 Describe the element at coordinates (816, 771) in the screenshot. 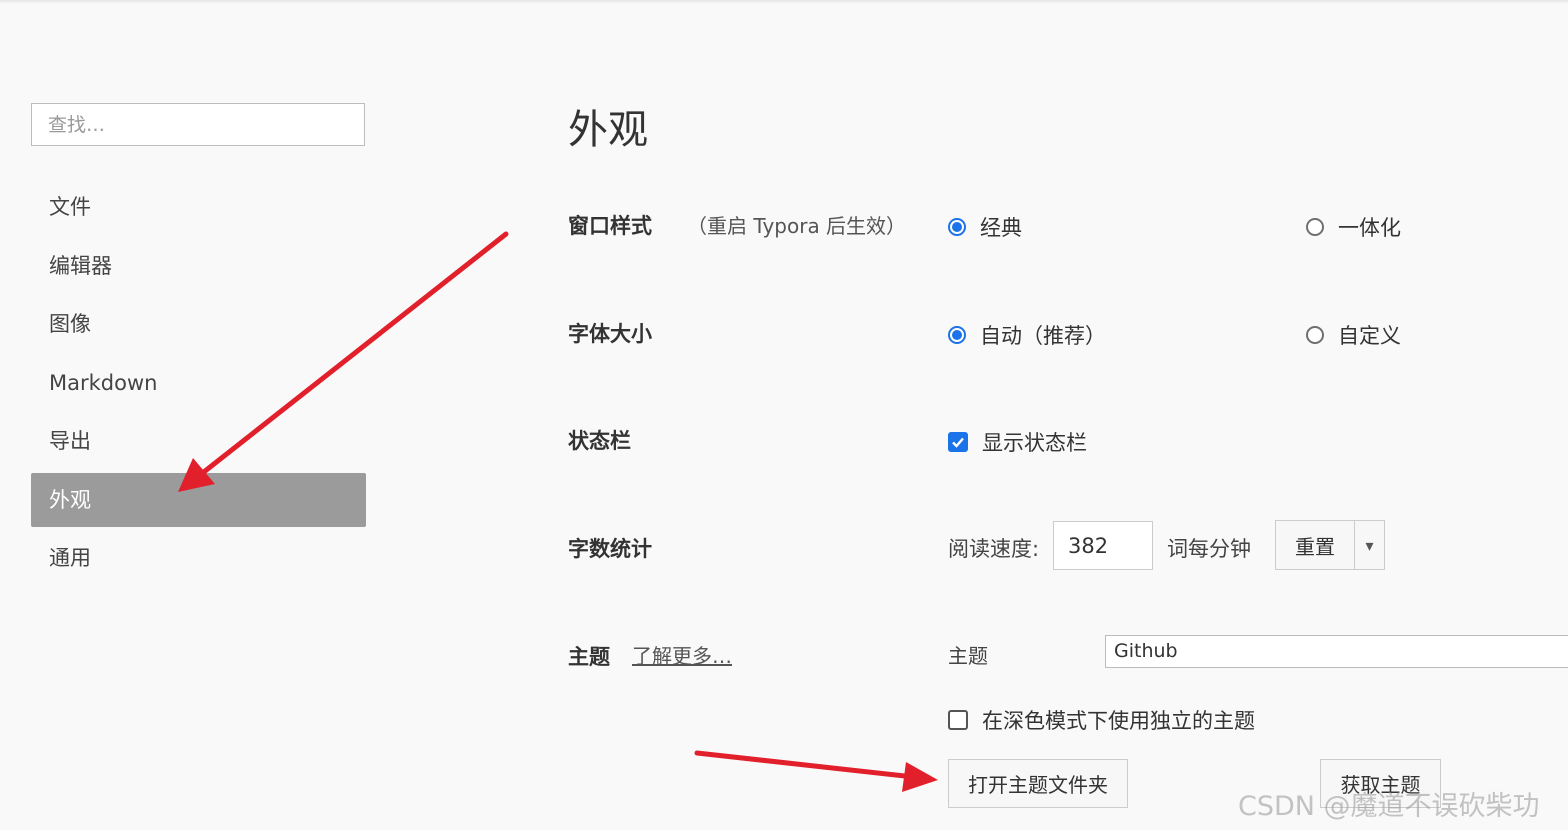

I see `arrow-to-open-folder-icon` at that location.